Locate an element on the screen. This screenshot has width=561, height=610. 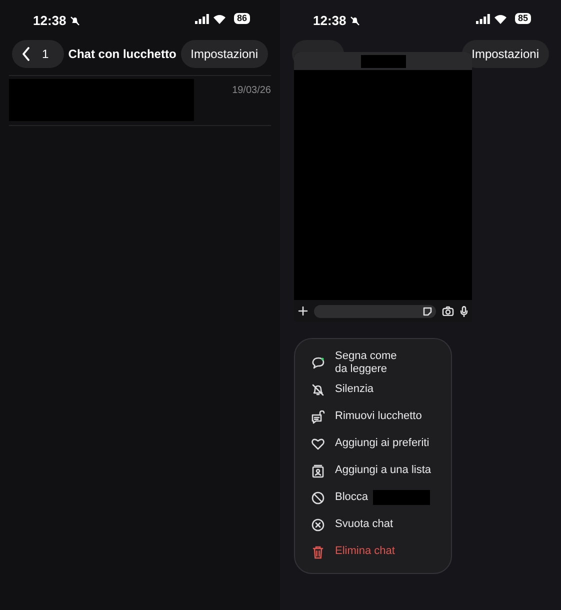
message-field is located at coordinates (375, 311).